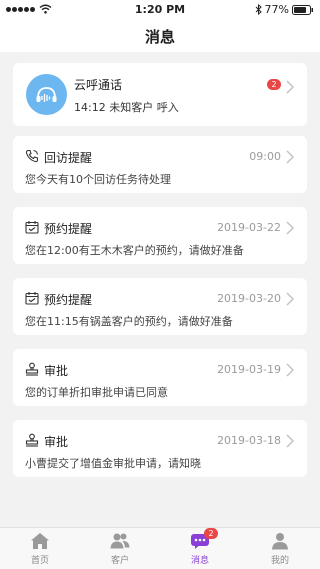 Image resolution: width=320 pixels, height=569 pixels. What do you see at coordinates (280, 541) in the screenshot?
I see `profile-icon` at bounding box center [280, 541].